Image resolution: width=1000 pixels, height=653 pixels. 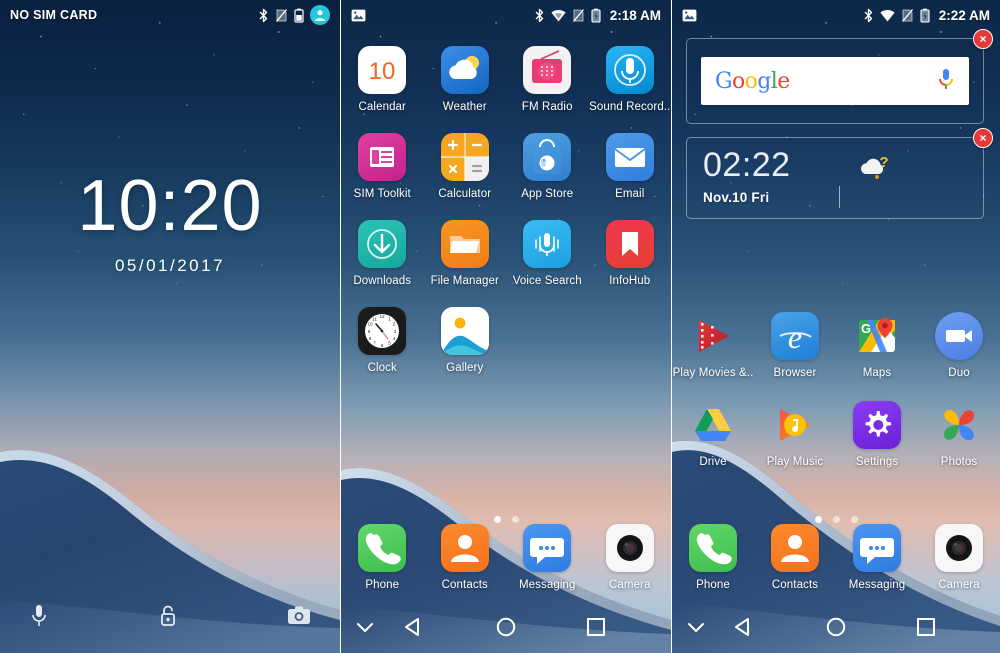 What do you see at coordinates (558, 15) in the screenshot?
I see `wifi-icon` at bounding box center [558, 15].